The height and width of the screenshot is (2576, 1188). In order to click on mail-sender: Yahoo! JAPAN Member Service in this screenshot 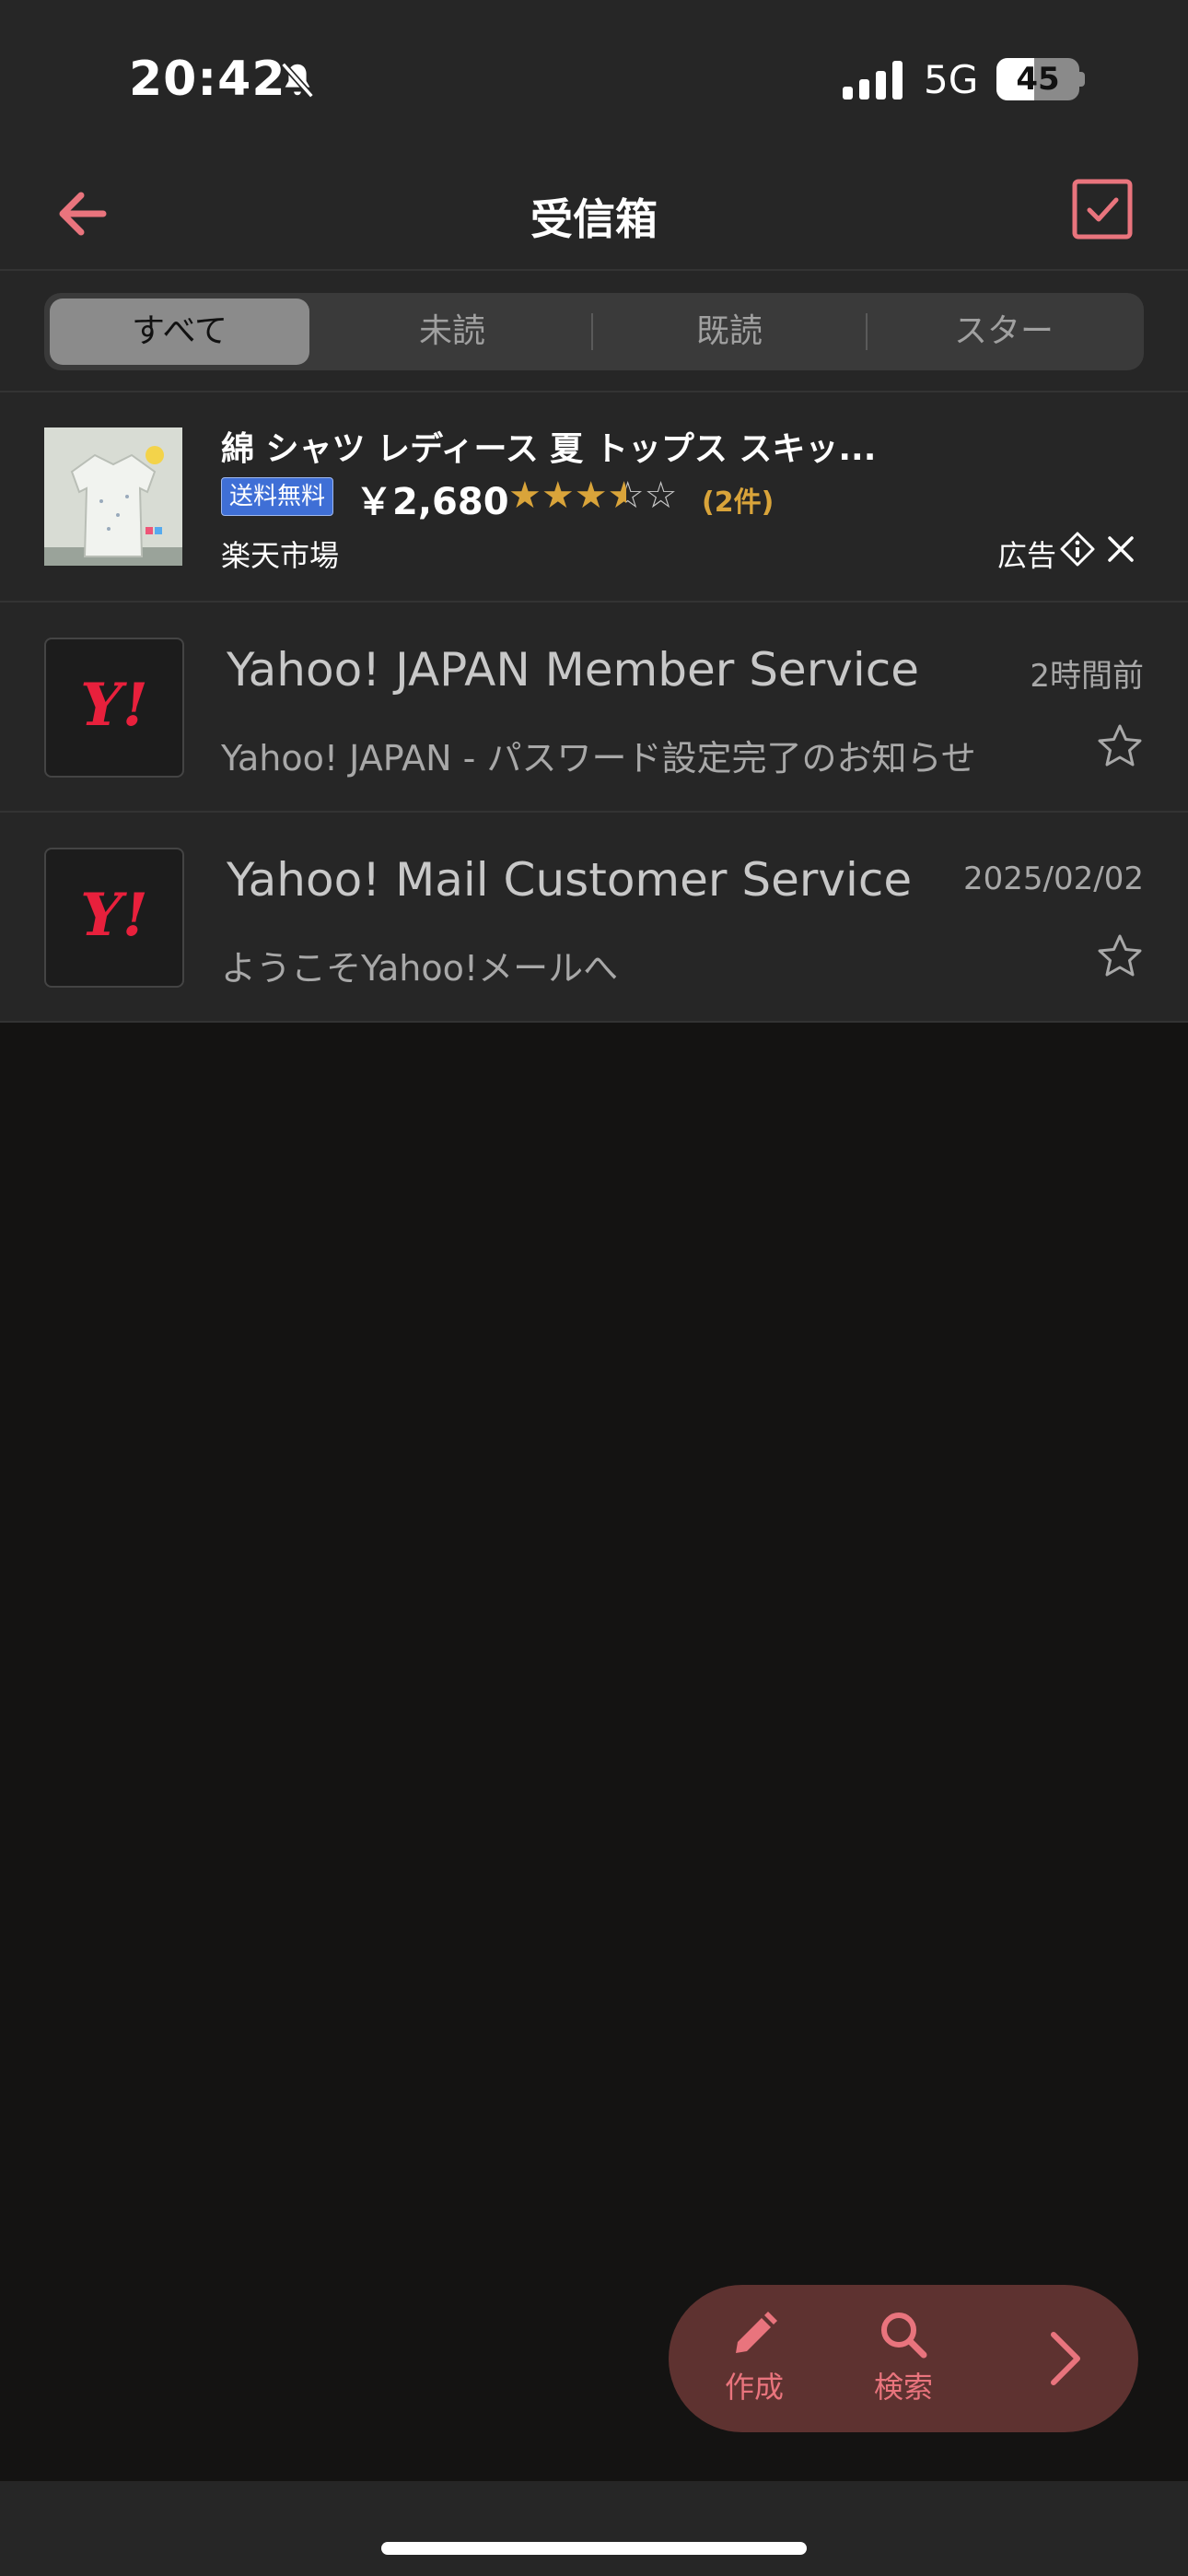, I will do `click(573, 670)`.